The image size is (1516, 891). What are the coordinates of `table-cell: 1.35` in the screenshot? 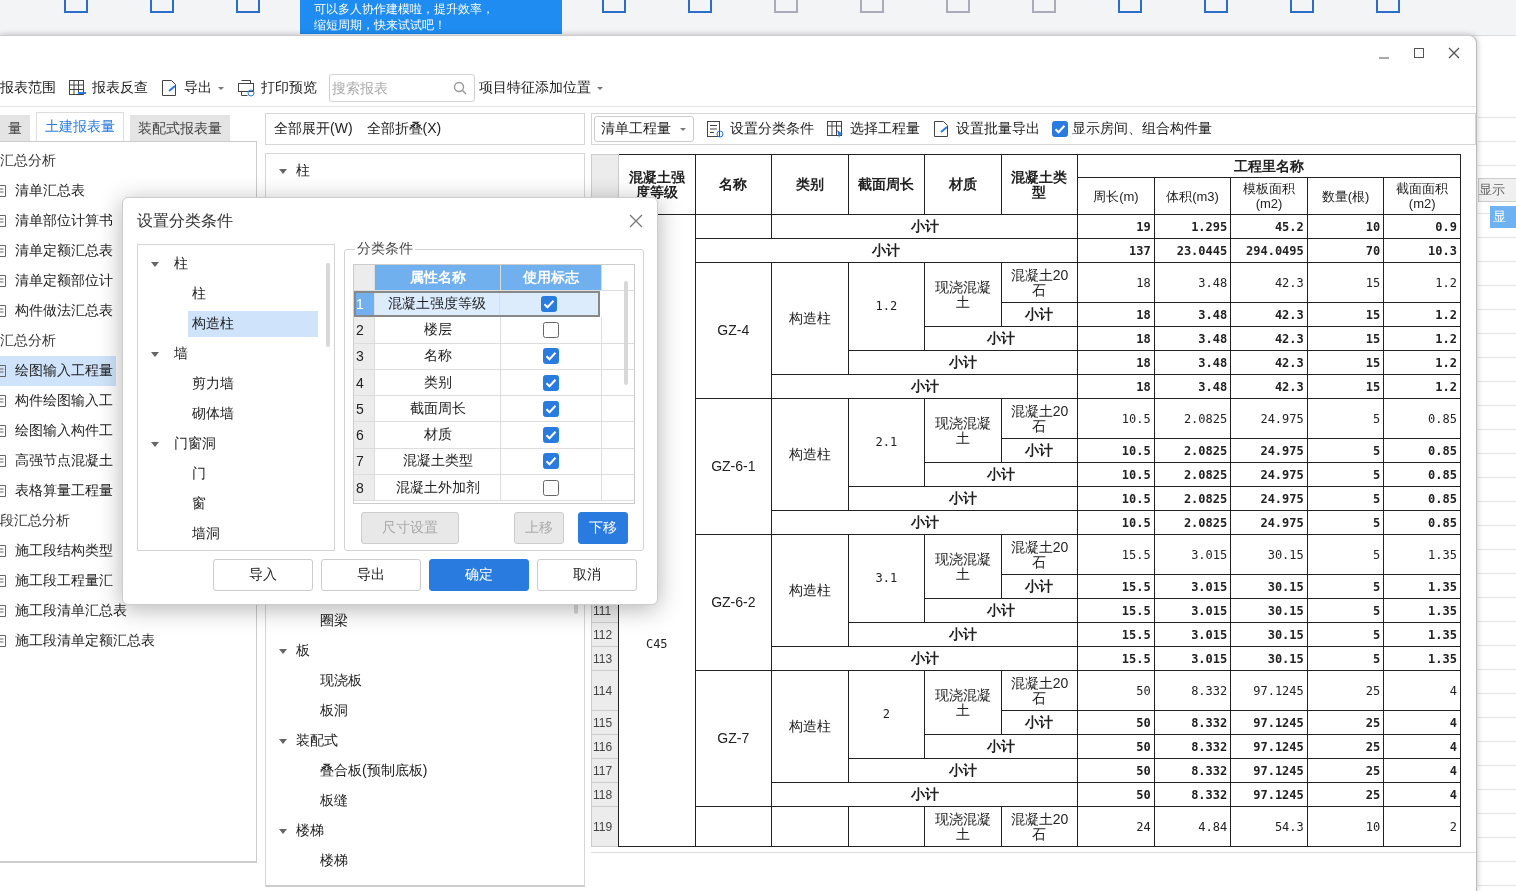 It's located at (1422, 554).